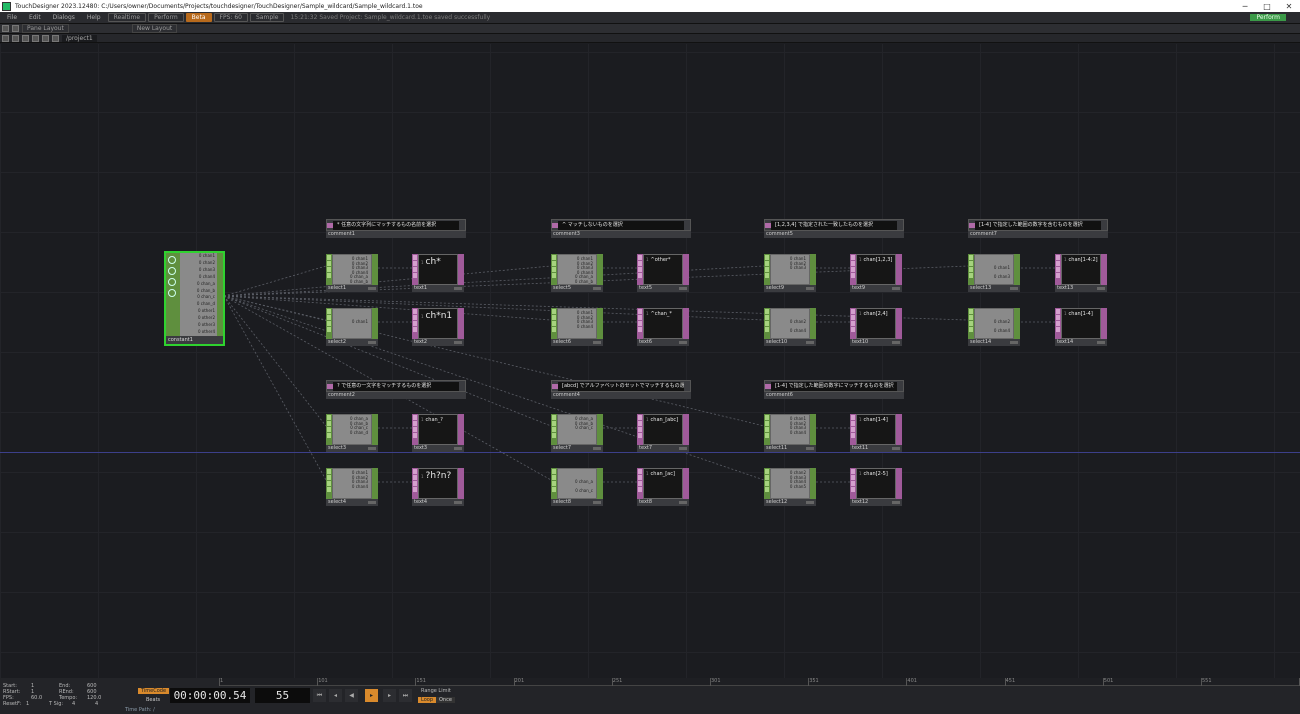 This screenshot has height=714, width=1300. I want to click on text-dat-text2: 1 ch*n1 text2, so click(438, 327).